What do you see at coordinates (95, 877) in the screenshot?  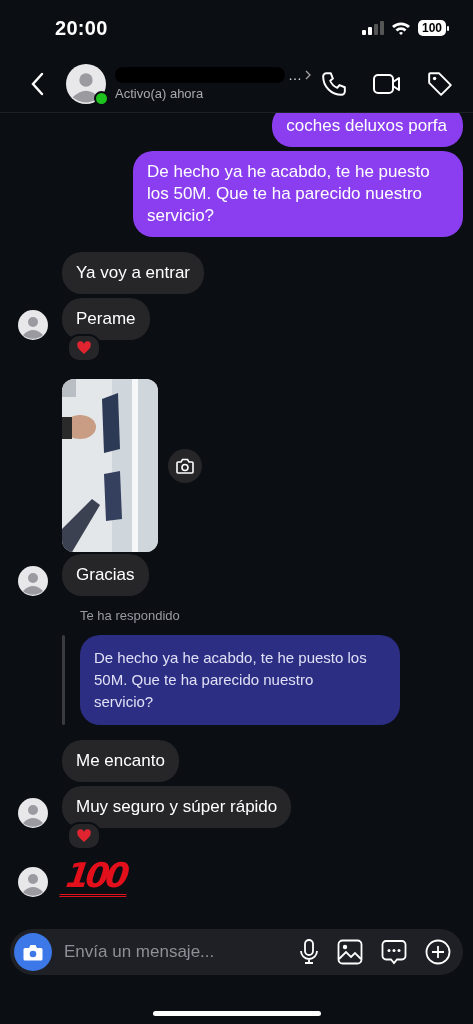 I see `hundred-emoji: 100` at bounding box center [95, 877].